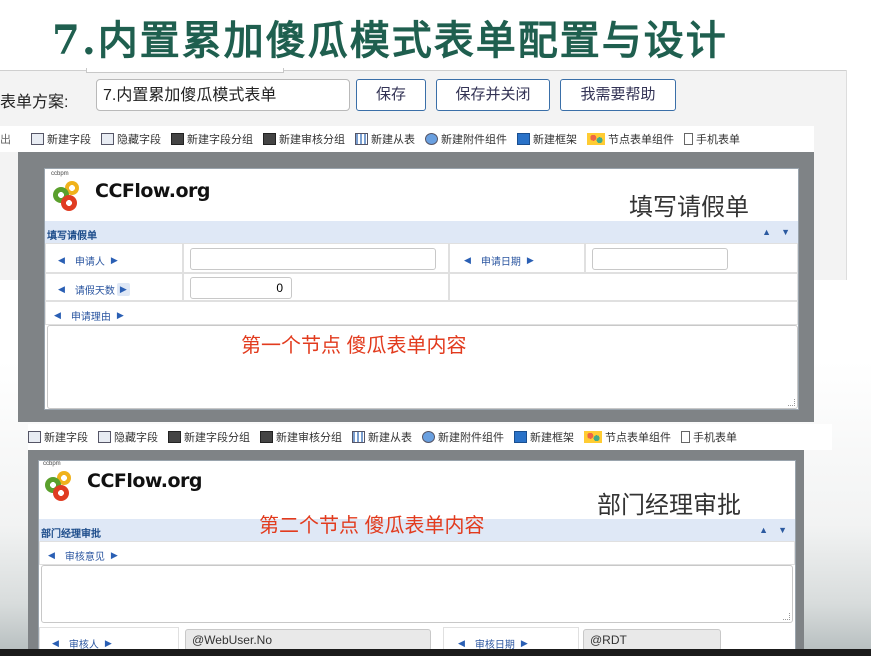 This screenshot has height=656, width=871. What do you see at coordinates (241, 288) in the screenshot?
I see `days-input: 0` at bounding box center [241, 288].